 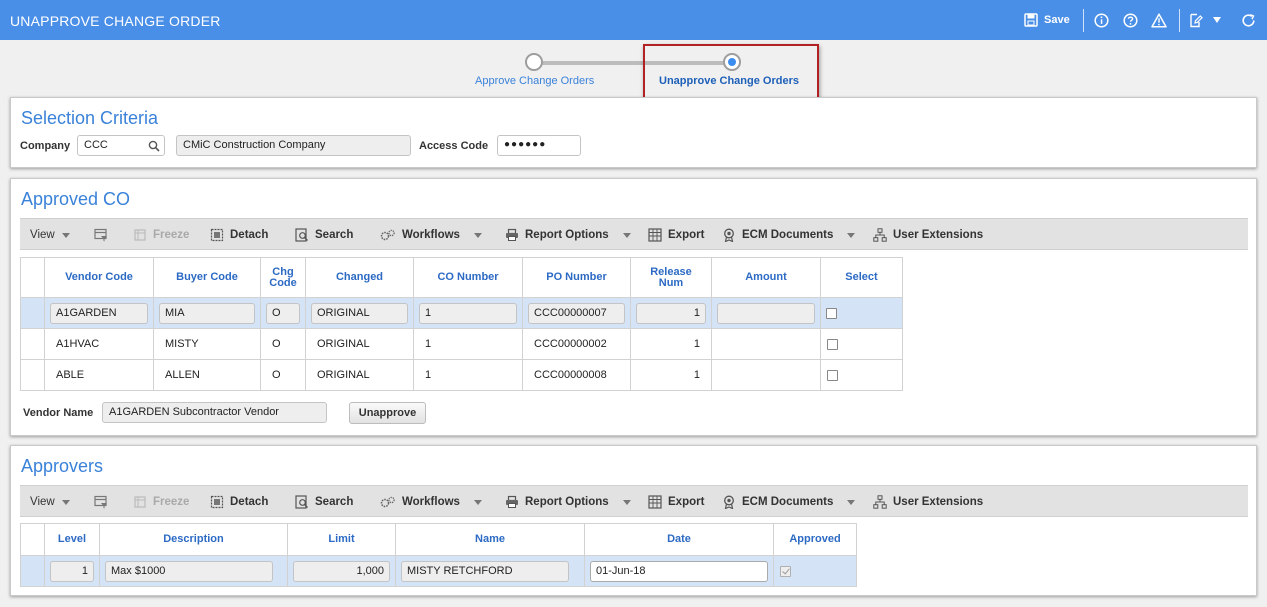 What do you see at coordinates (1031, 20) in the screenshot?
I see `save-icon` at bounding box center [1031, 20].